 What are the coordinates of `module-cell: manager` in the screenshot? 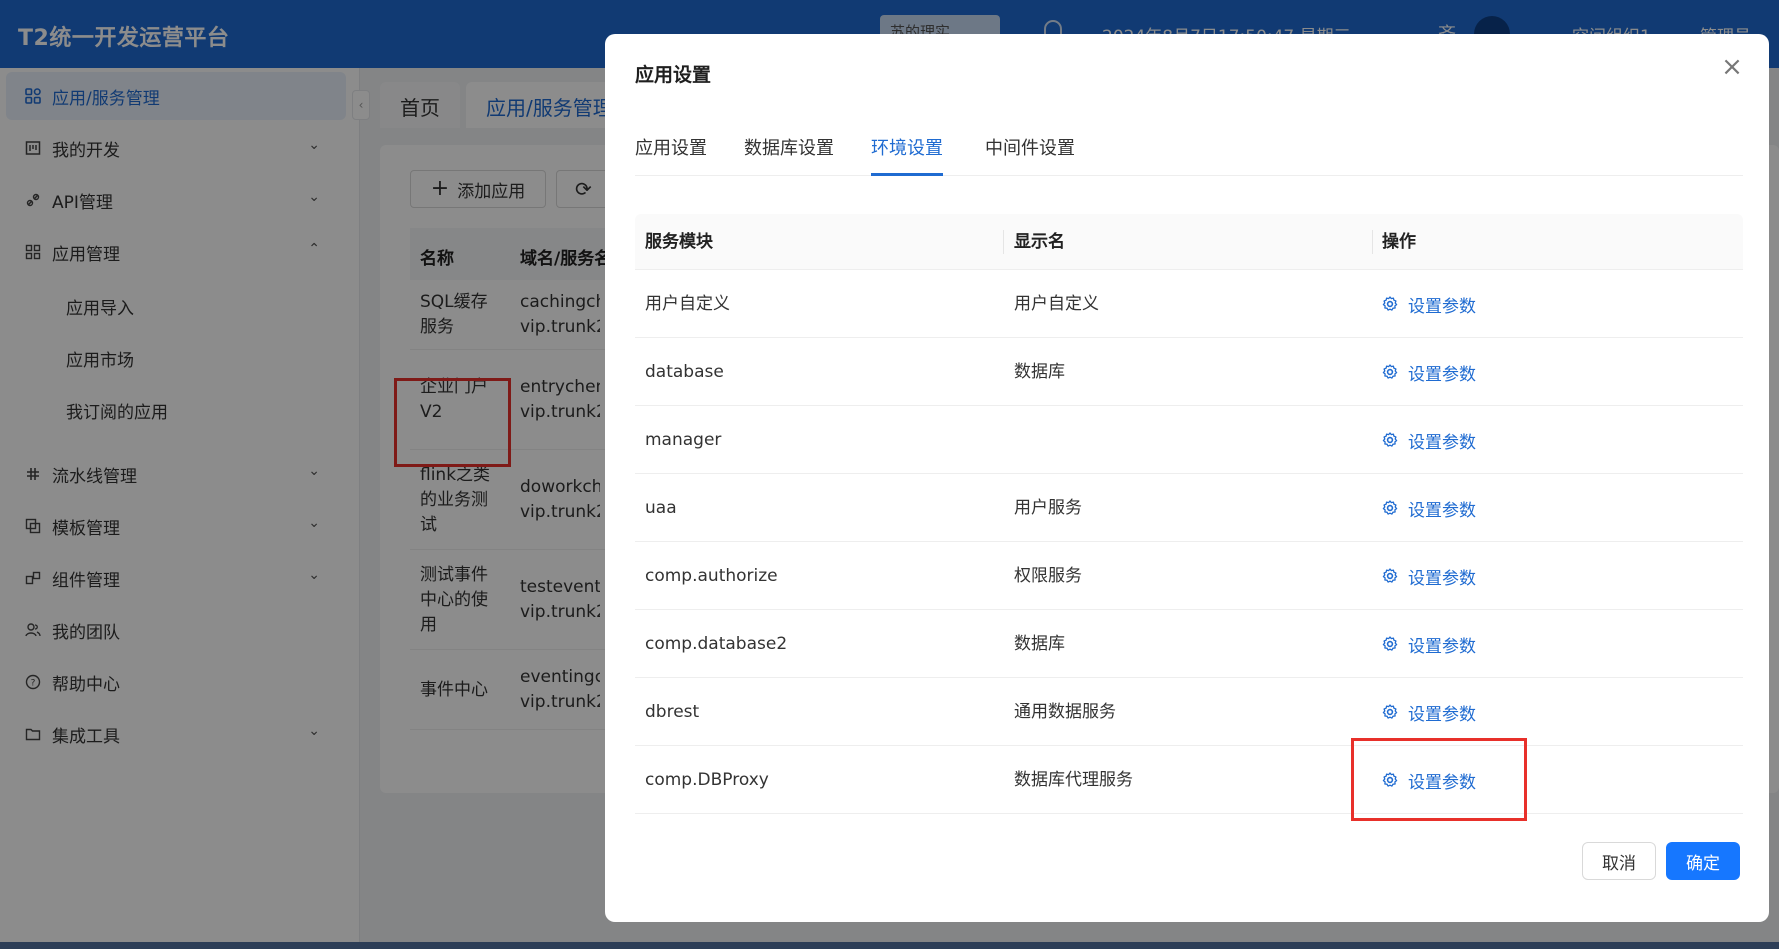 It's located at (683, 440).